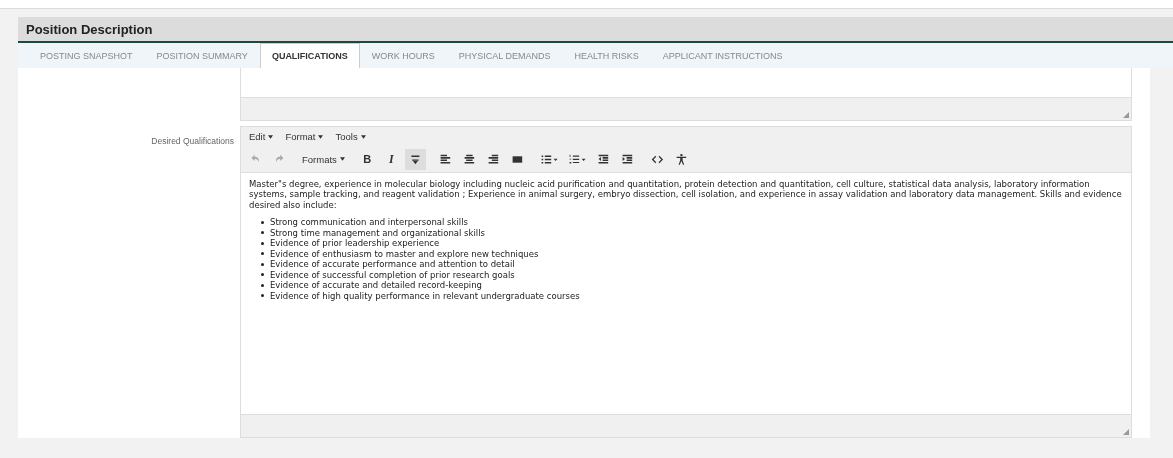 The image size is (1173, 458). I want to click on bullet-text: Strong time management and organizational skills, so click(377, 232).